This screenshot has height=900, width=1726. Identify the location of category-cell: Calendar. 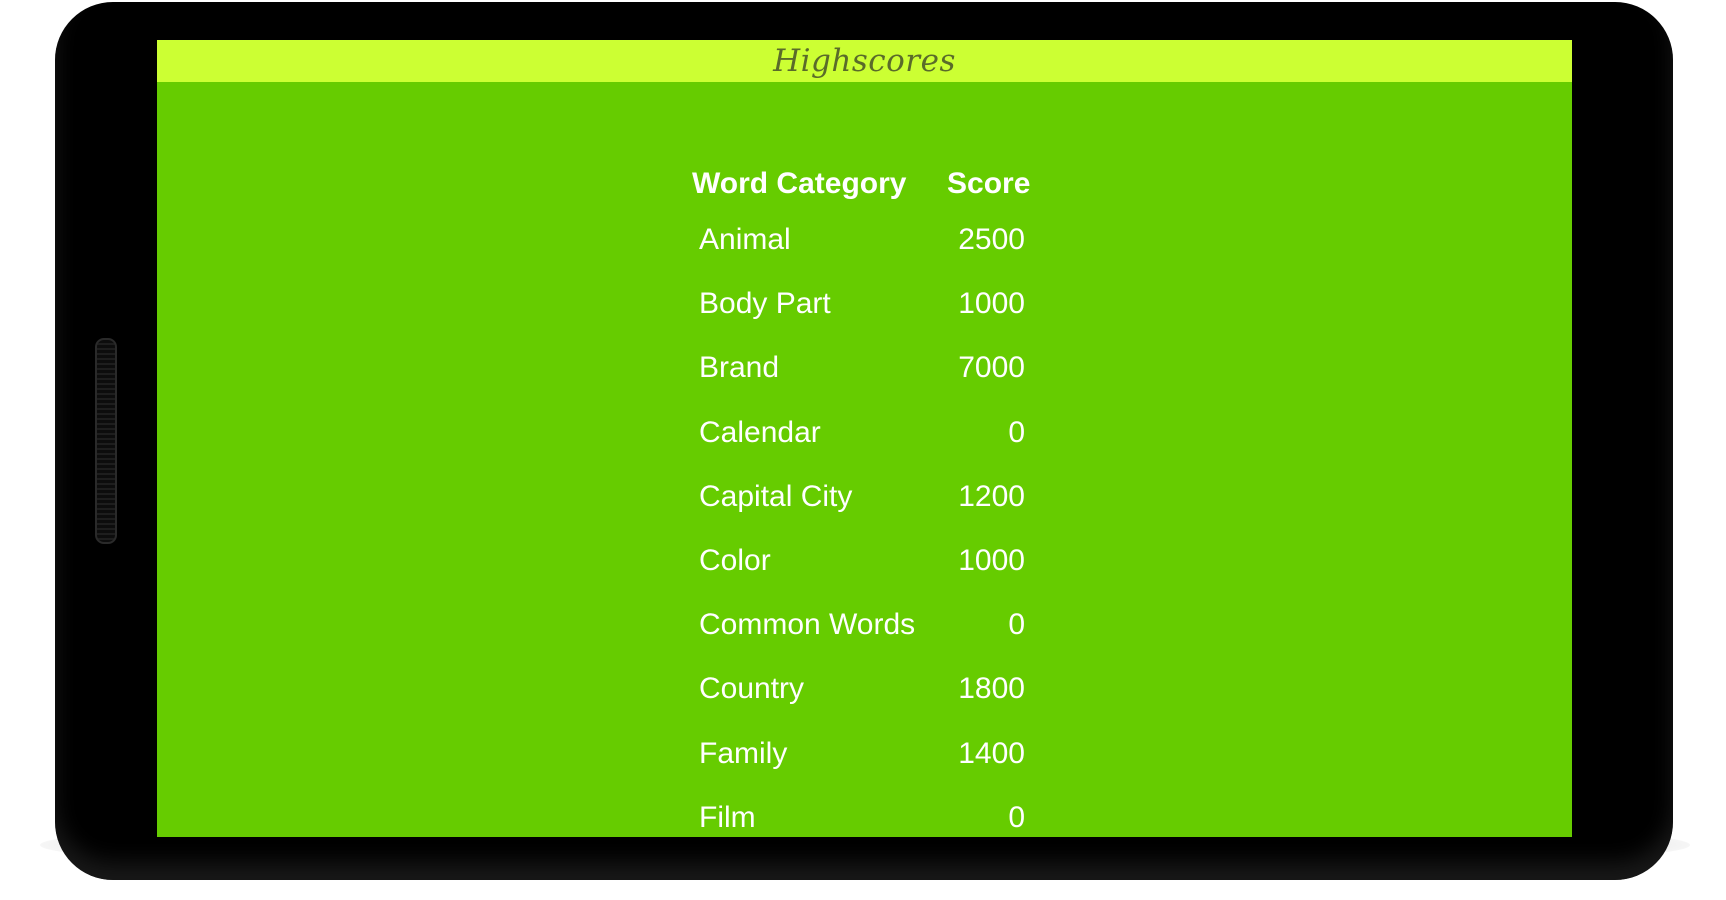
(760, 432).